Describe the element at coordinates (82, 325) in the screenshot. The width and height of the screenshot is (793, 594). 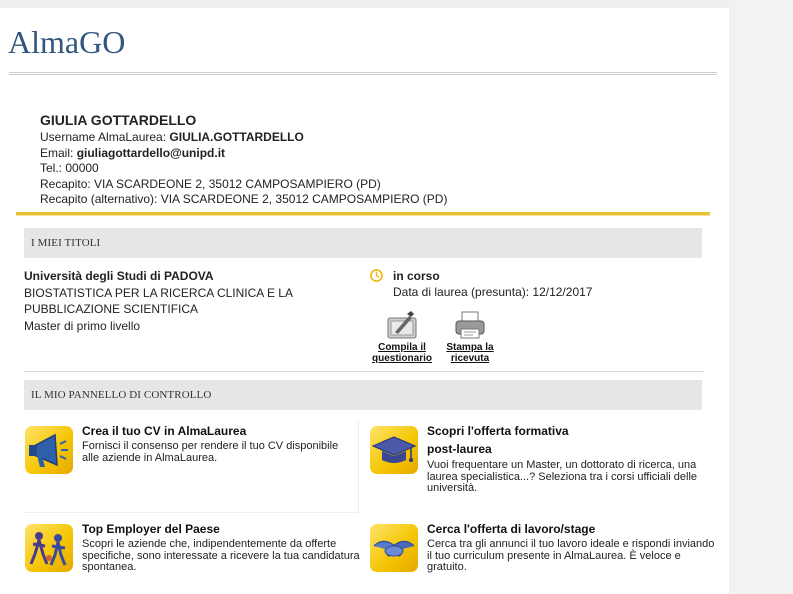
I see `course-level: Master di primo livello` at that location.